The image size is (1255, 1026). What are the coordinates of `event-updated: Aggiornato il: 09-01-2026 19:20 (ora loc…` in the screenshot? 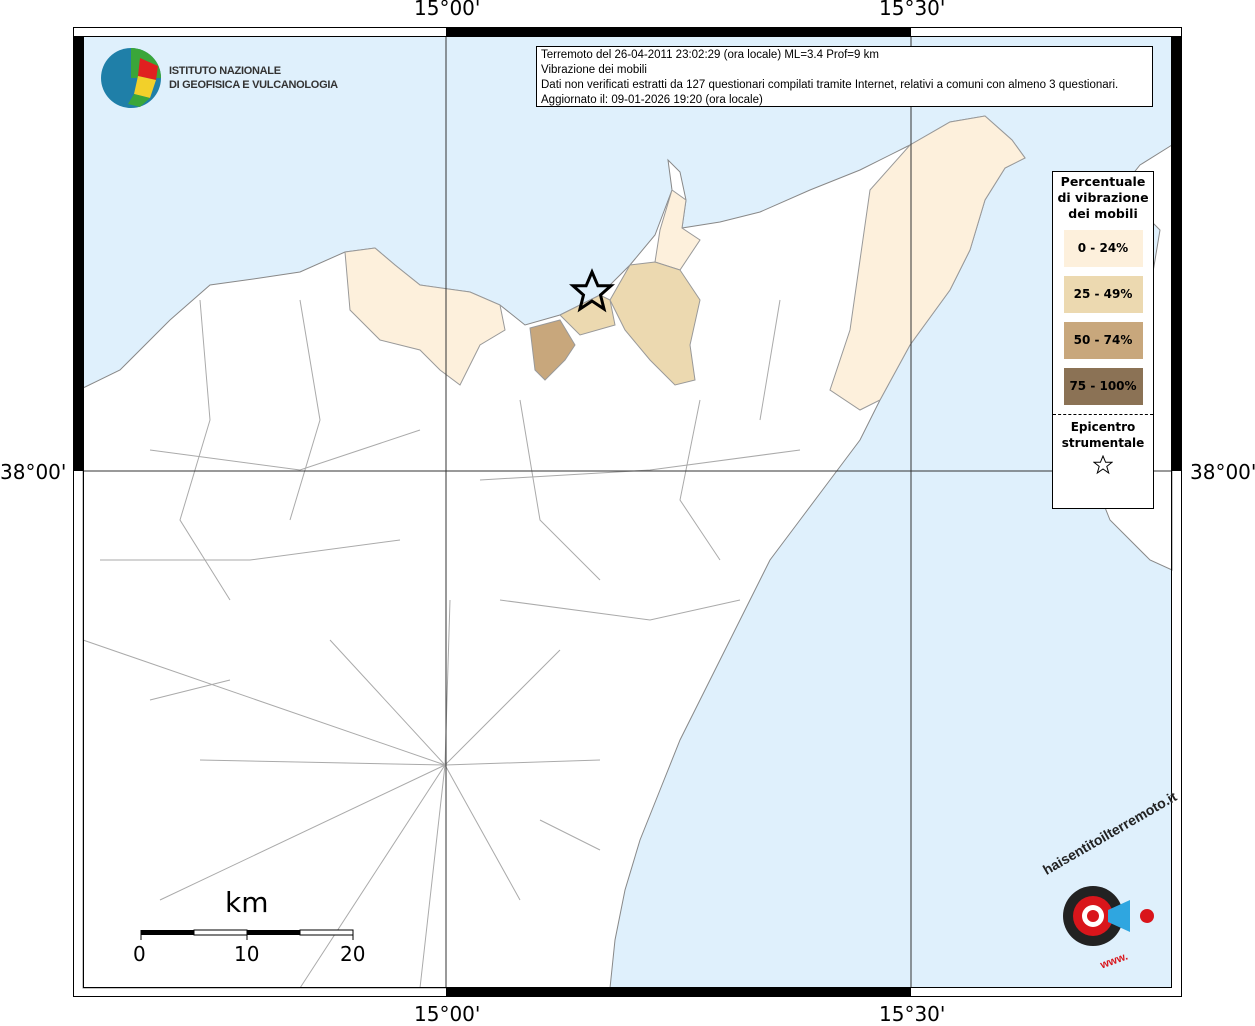 It's located at (652, 100).